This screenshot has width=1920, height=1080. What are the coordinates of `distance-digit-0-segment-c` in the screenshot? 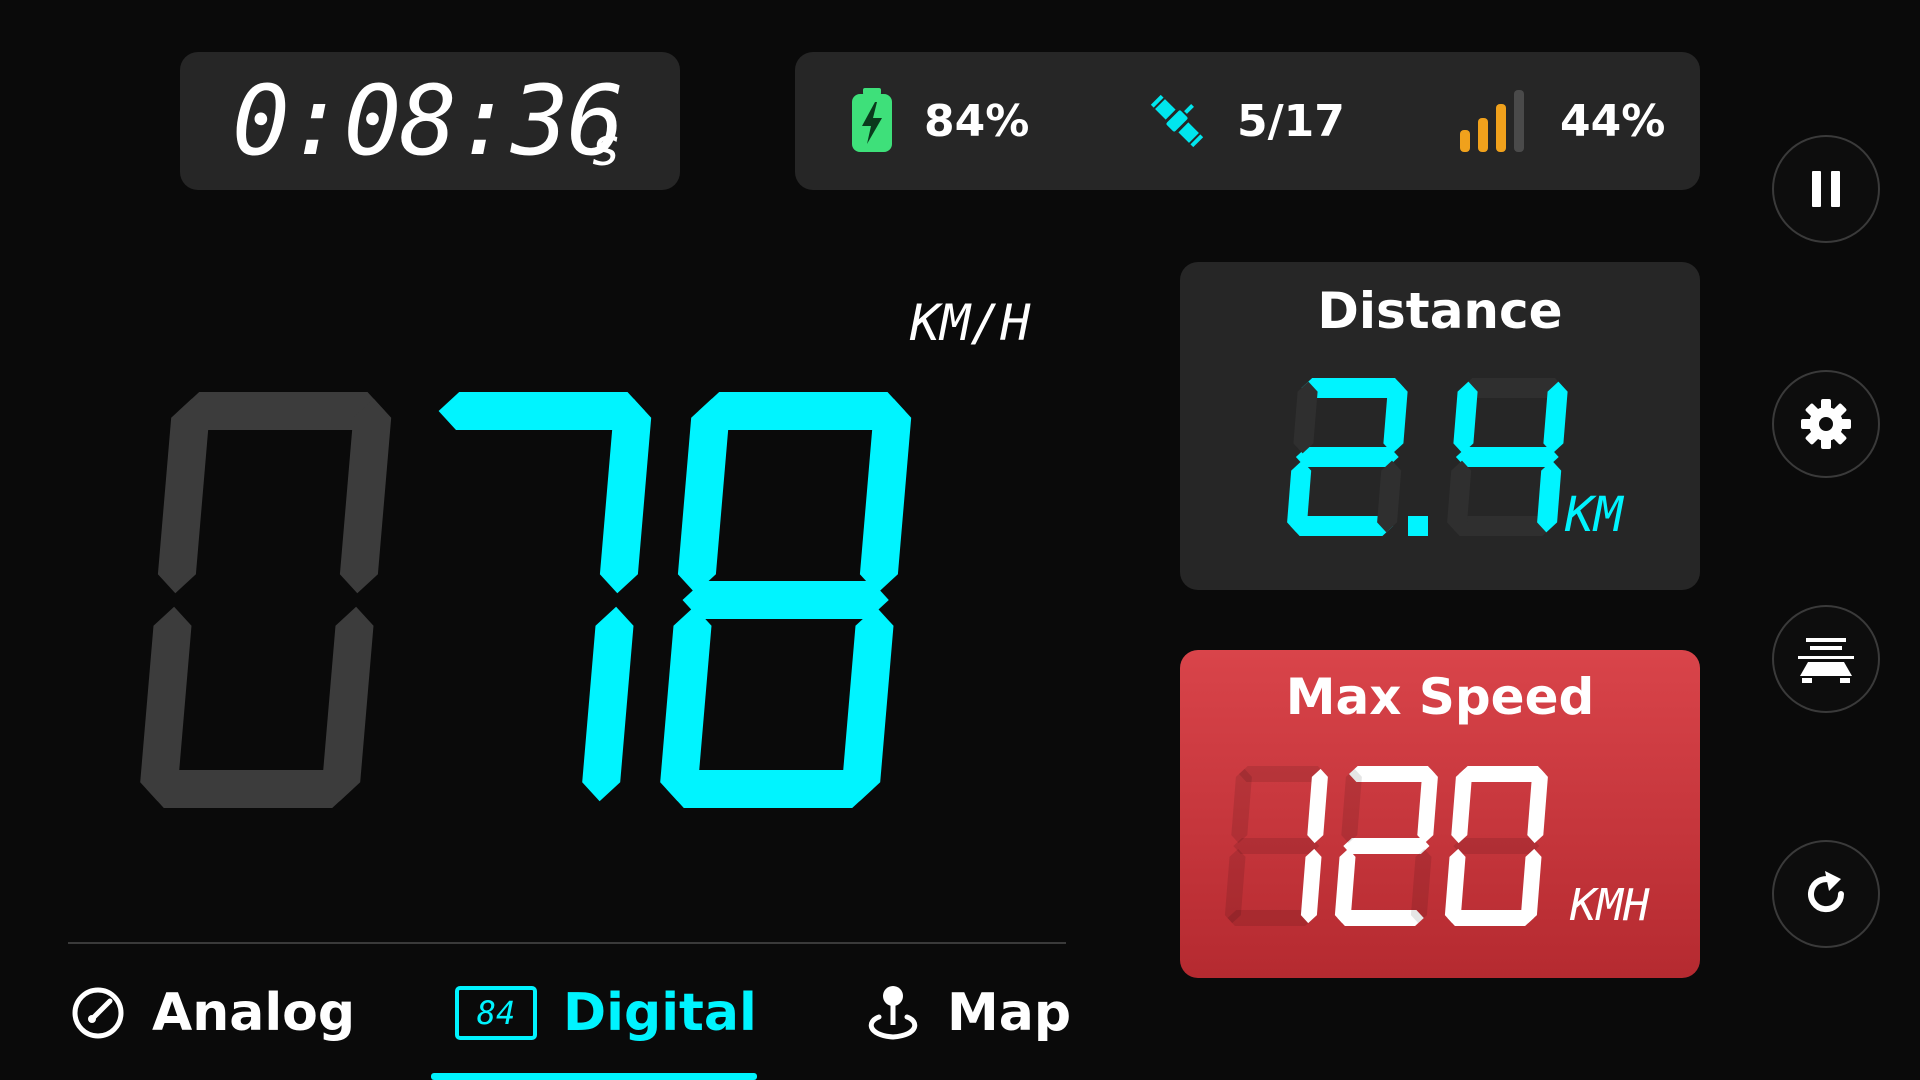 It's located at (1389, 496).